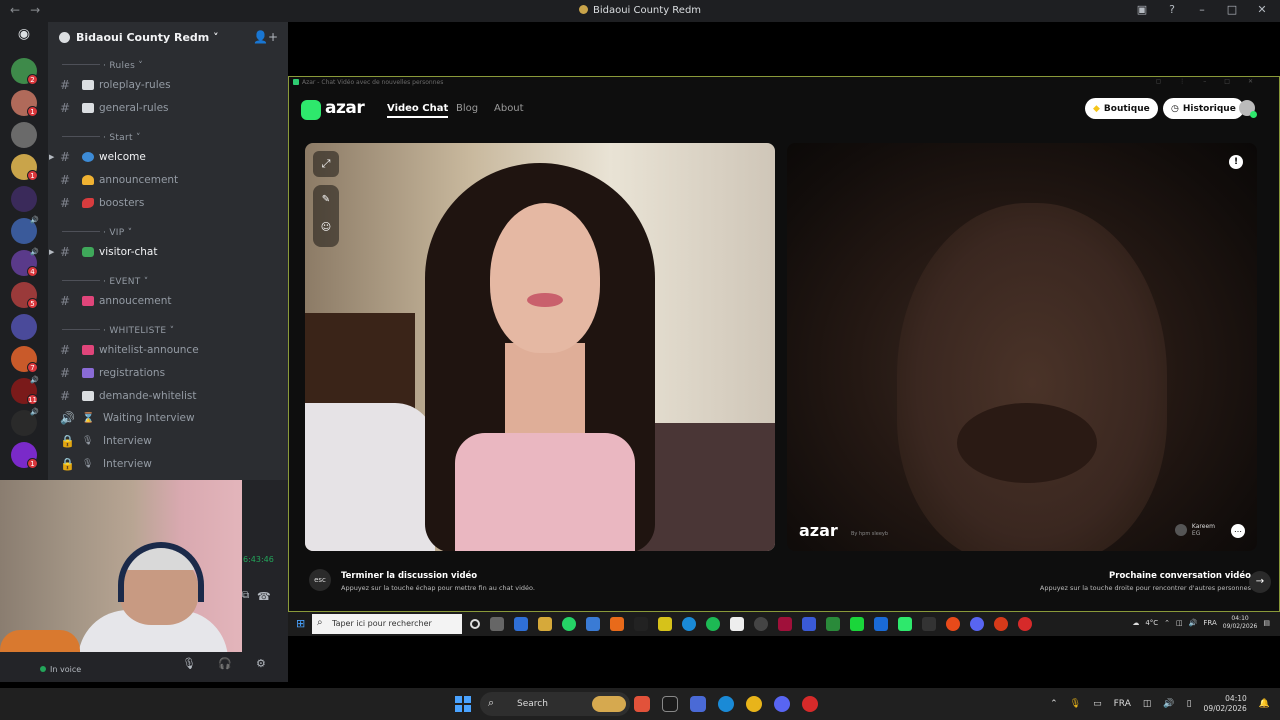 The width and height of the screenshot is (1280, 720). I want to click on opera-icon, so click(785, 624).